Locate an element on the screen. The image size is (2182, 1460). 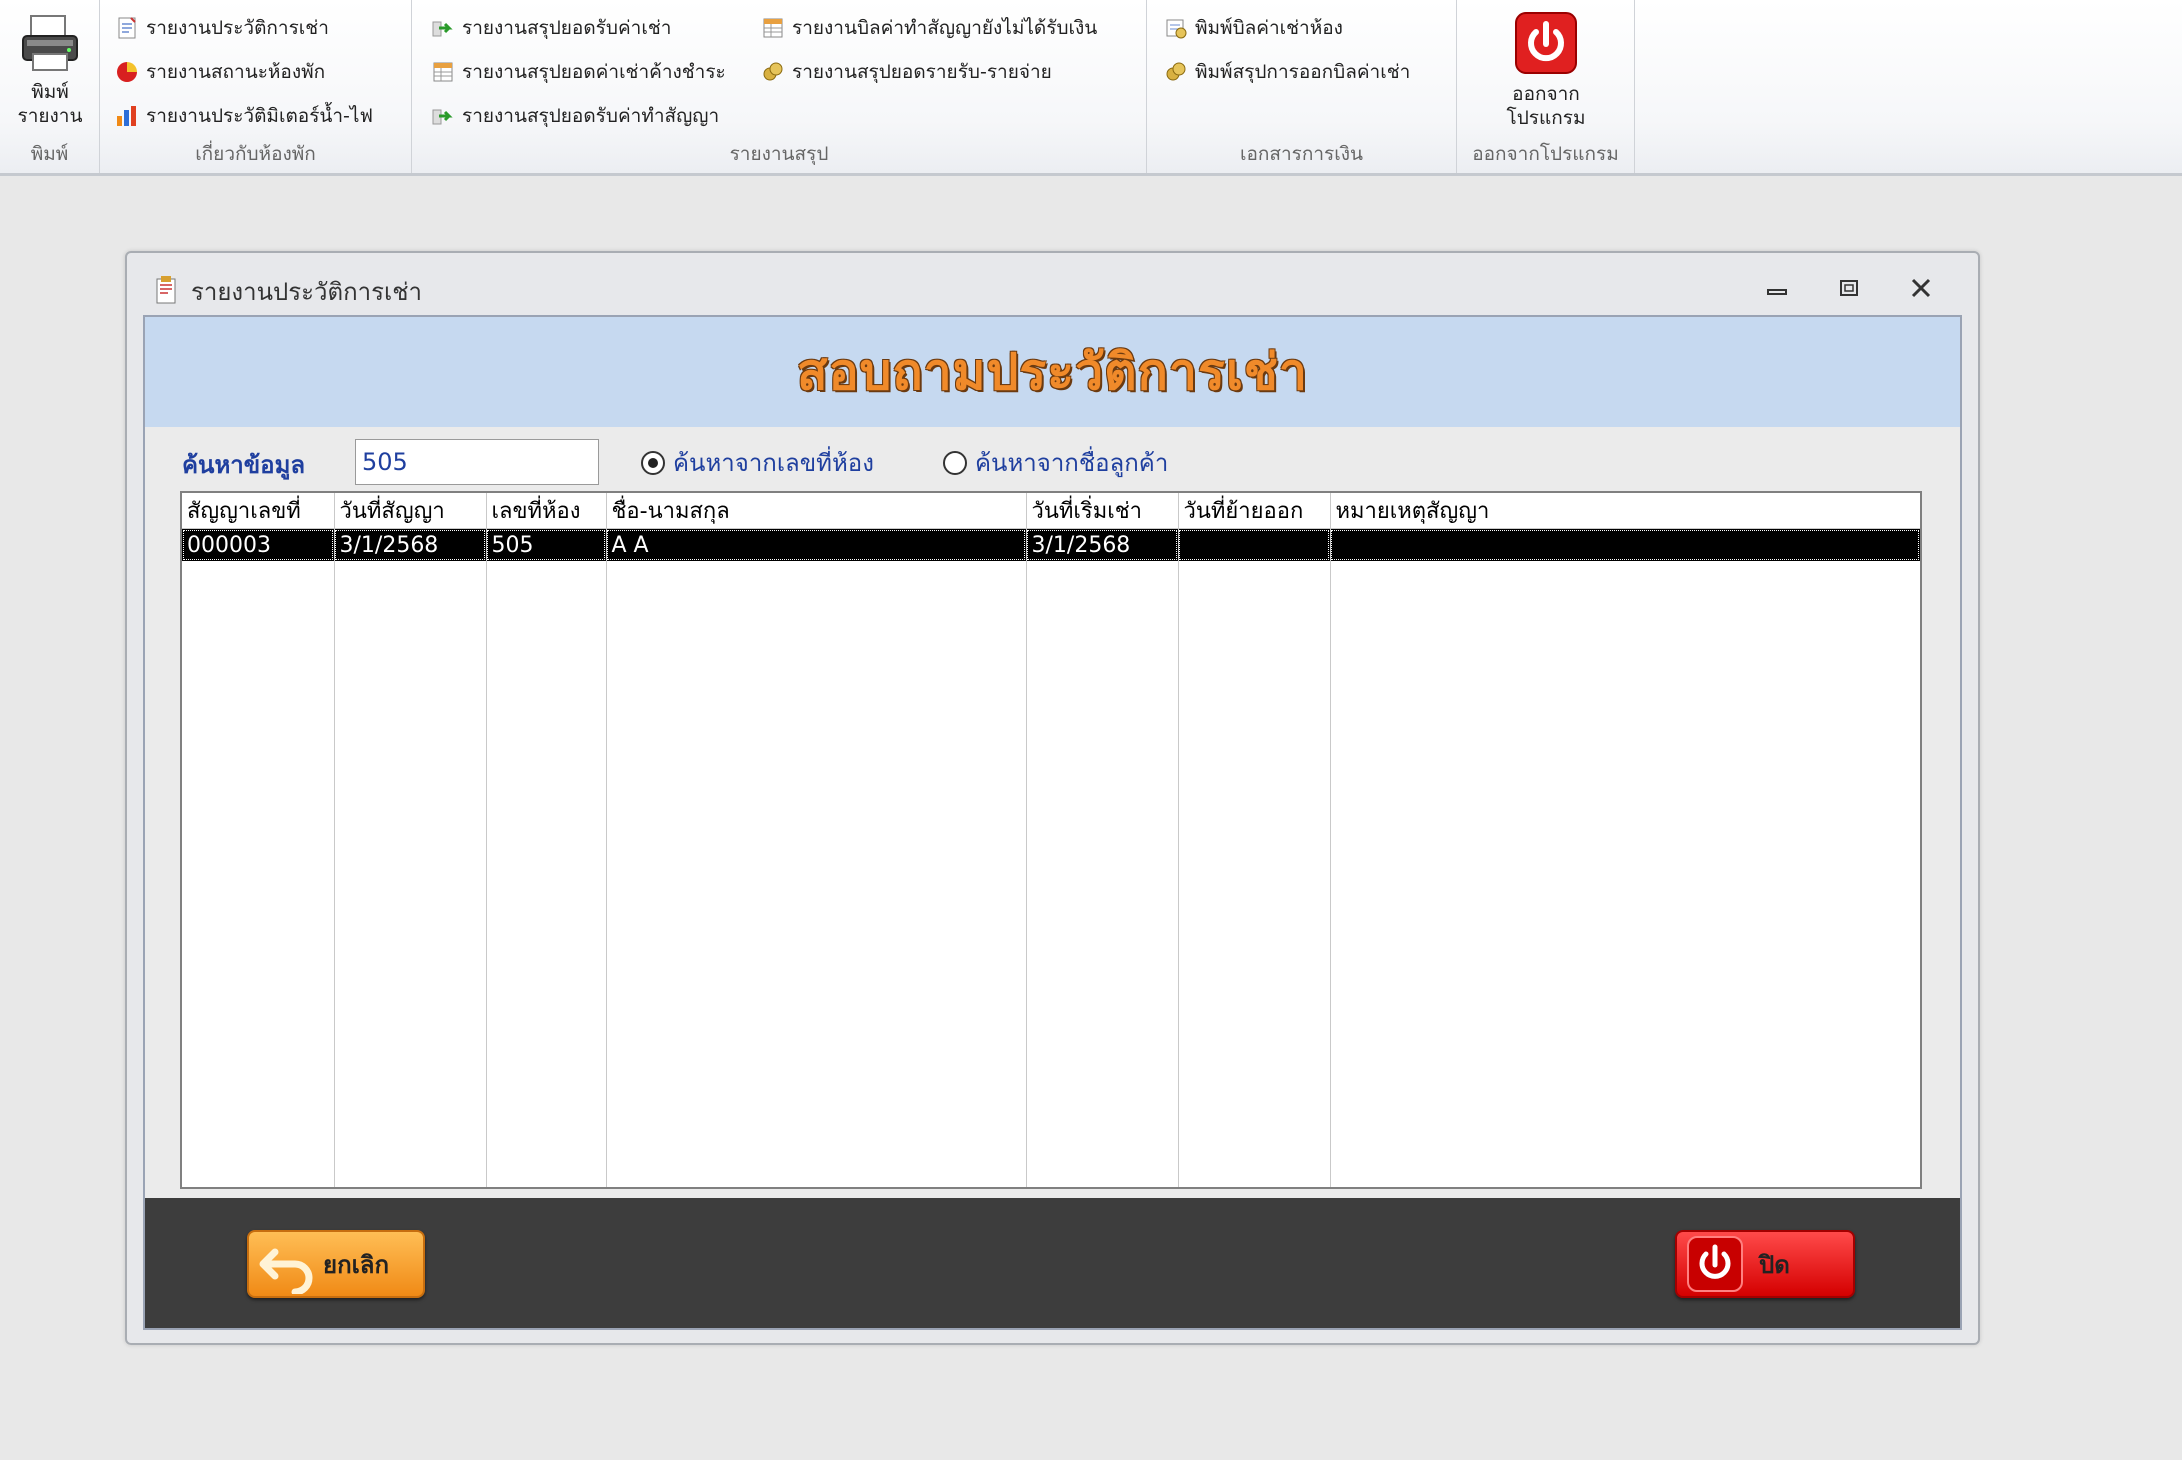
bill-icon is located at coordinates (1176, 28).